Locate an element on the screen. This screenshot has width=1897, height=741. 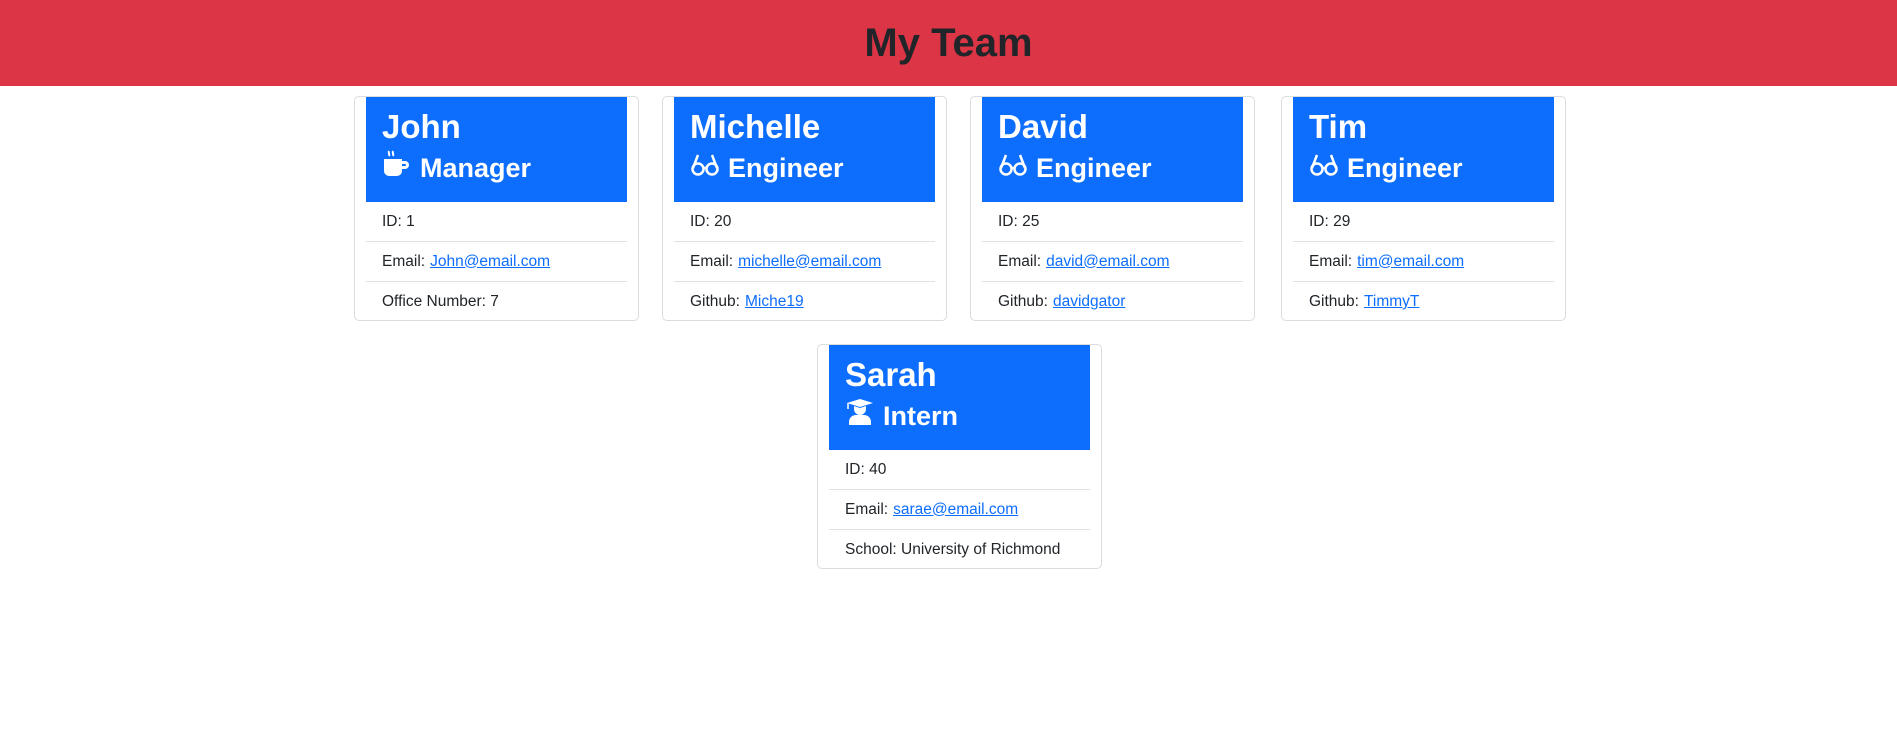
extra-row: Office Number: 7 is located at coordinates (496, 302).